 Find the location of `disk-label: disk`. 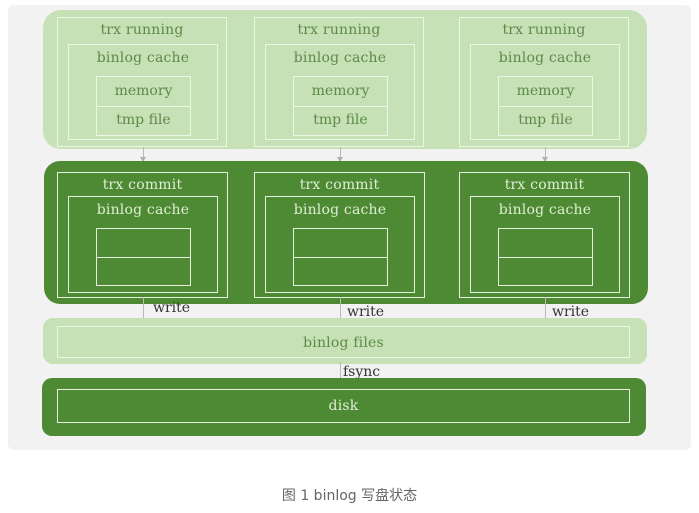

disk-label: disk is located at coordinates (343, 406).